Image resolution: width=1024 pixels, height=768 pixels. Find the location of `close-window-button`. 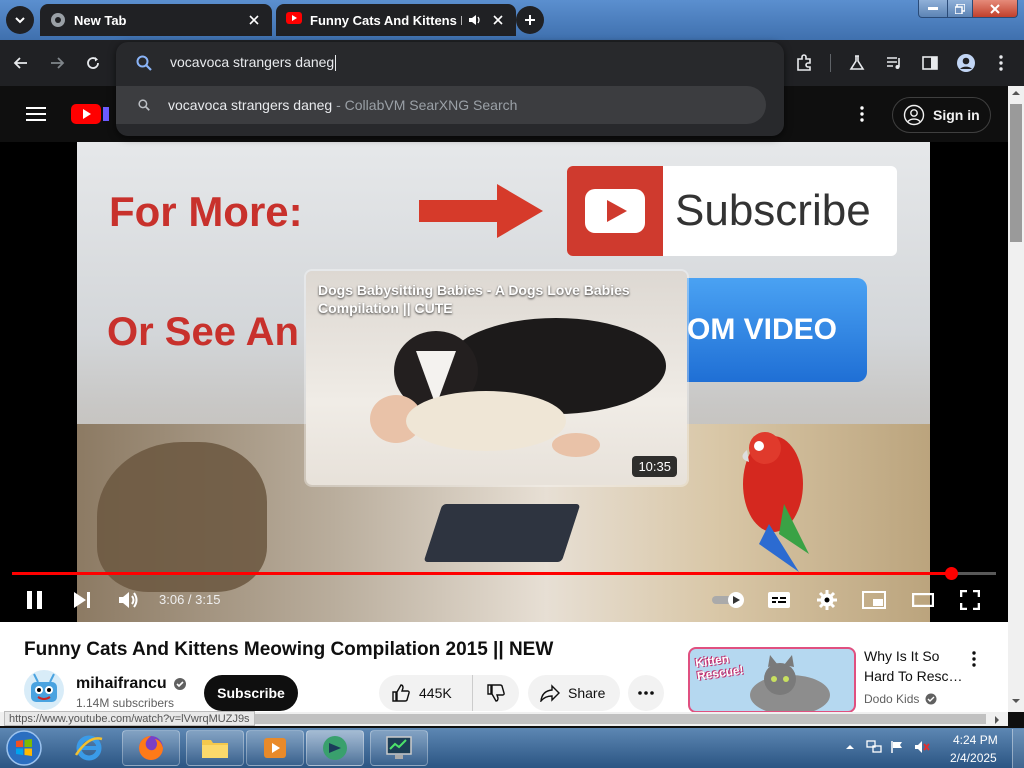

close-window-button is located at coordinates (995, 9).